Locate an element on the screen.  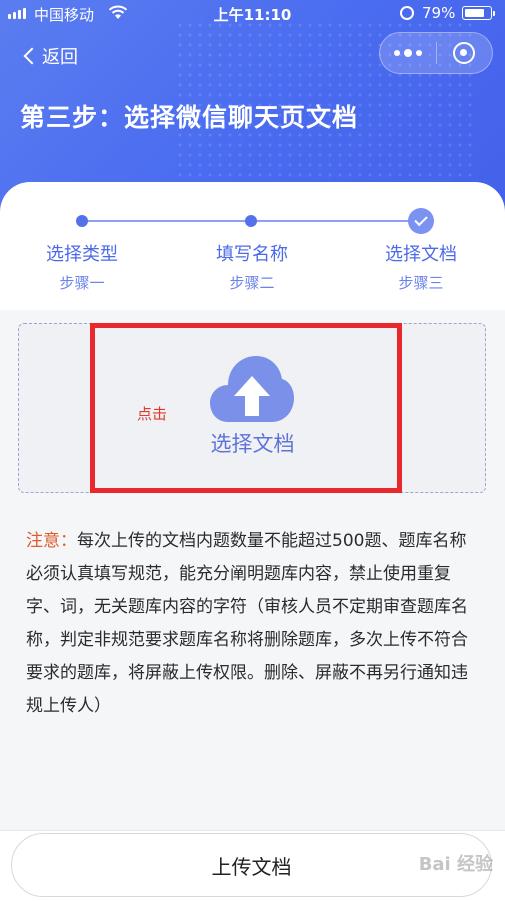
step-3-title: 选择文档 is located at coordinates (421, 254).